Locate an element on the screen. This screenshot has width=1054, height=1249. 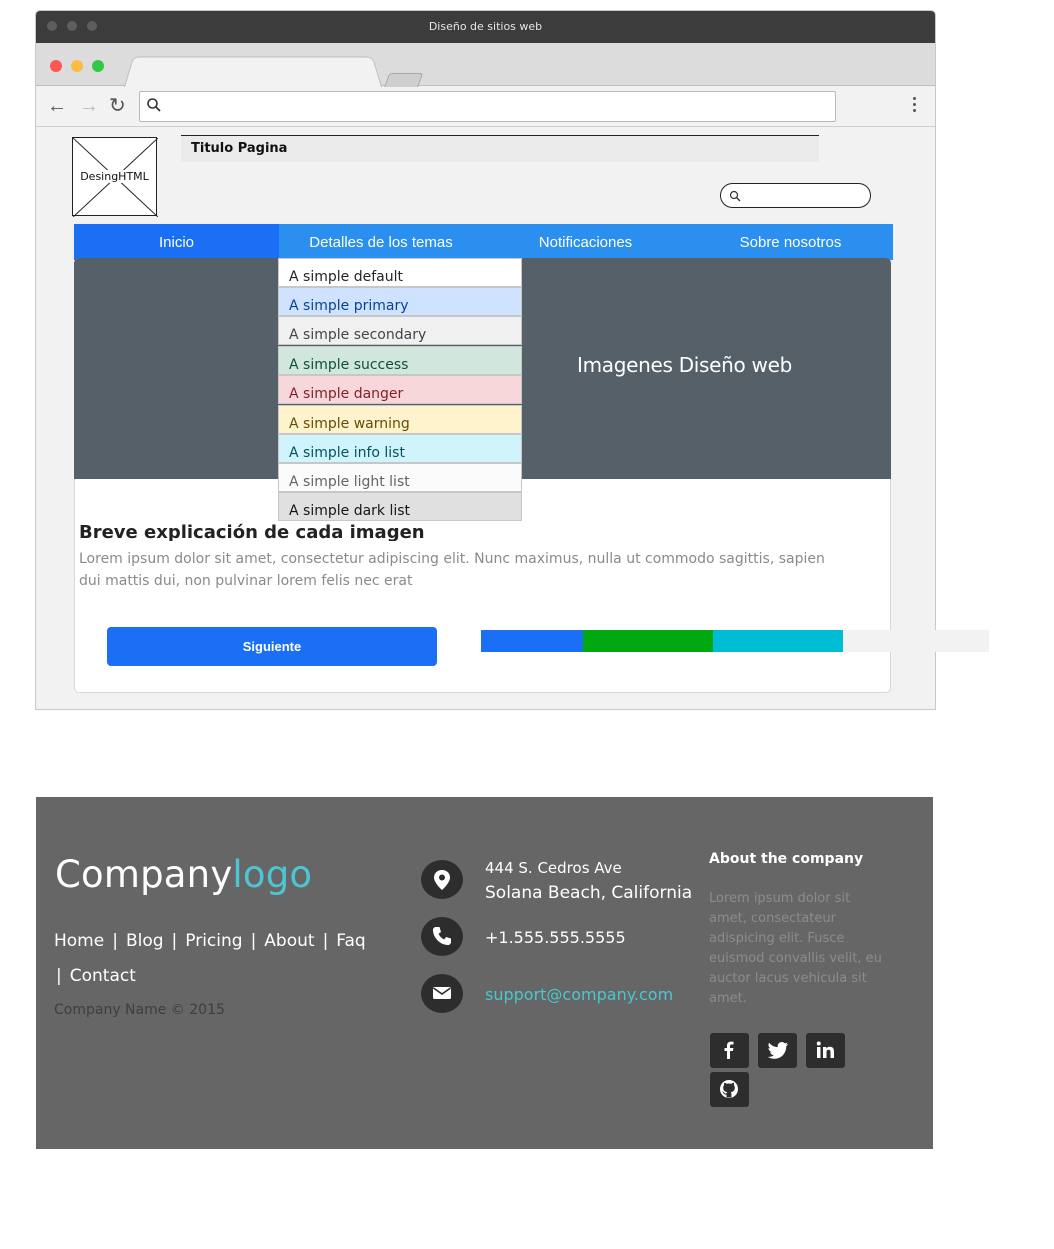
dropdown-item-secondary: A simple secondary is located at coordinates (400, 330).